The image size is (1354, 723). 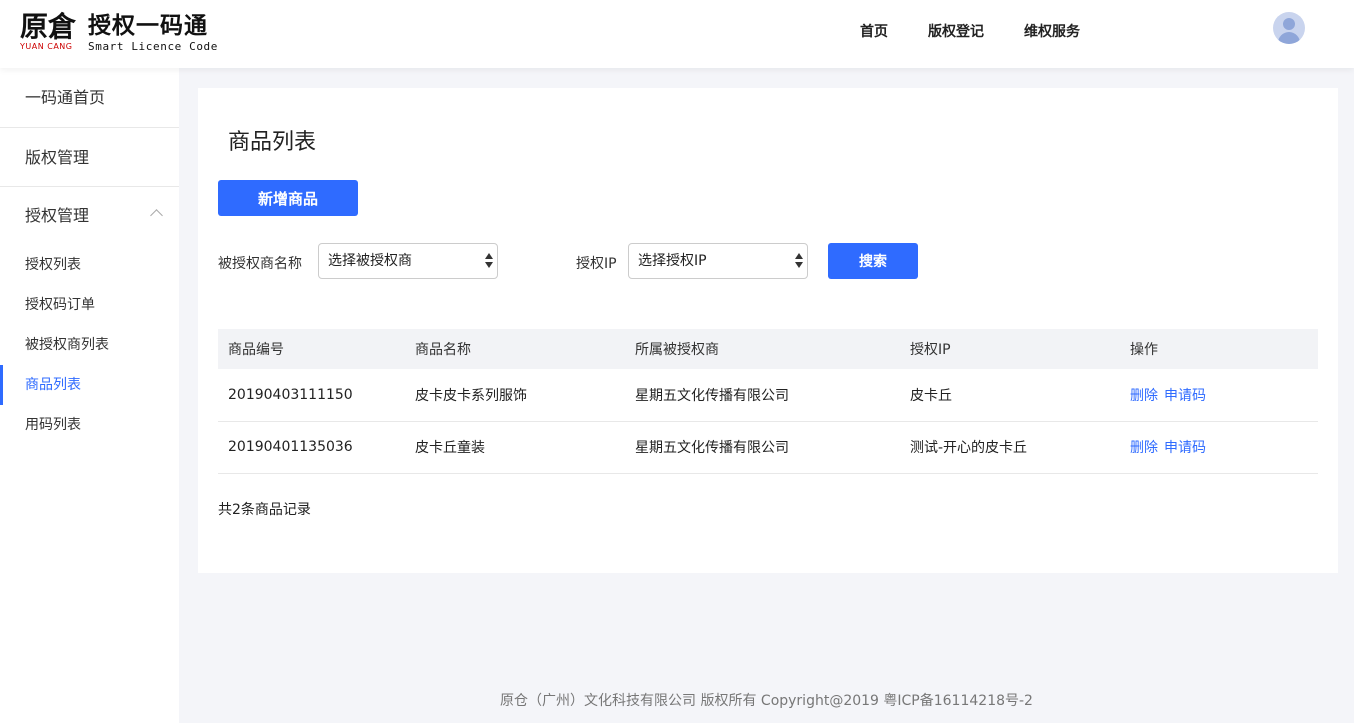 I want to click on logo-mark: 原倉 YUAN CANG, so click(x=48, y=32).